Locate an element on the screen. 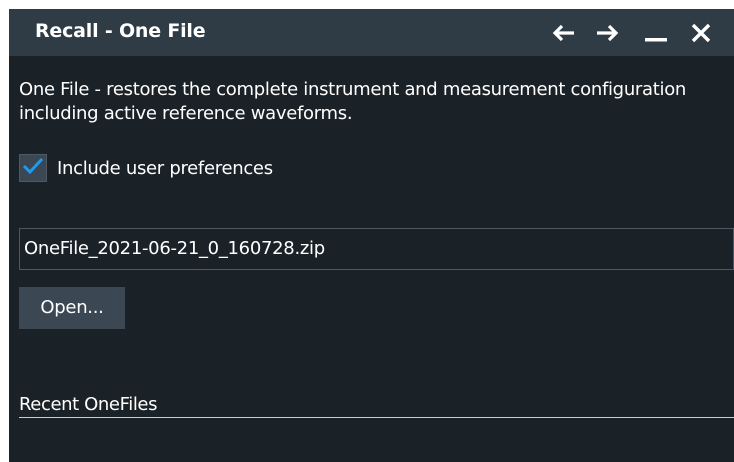 The width and height of the screenshot is (734, 462). minimize-button is located at coordinates (656, 33).